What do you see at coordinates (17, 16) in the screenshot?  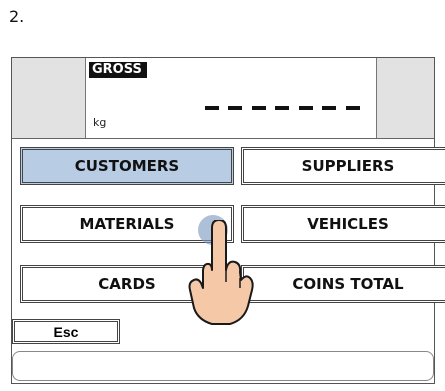 I see `step-number: 2.` at bounding box center [17, 16].